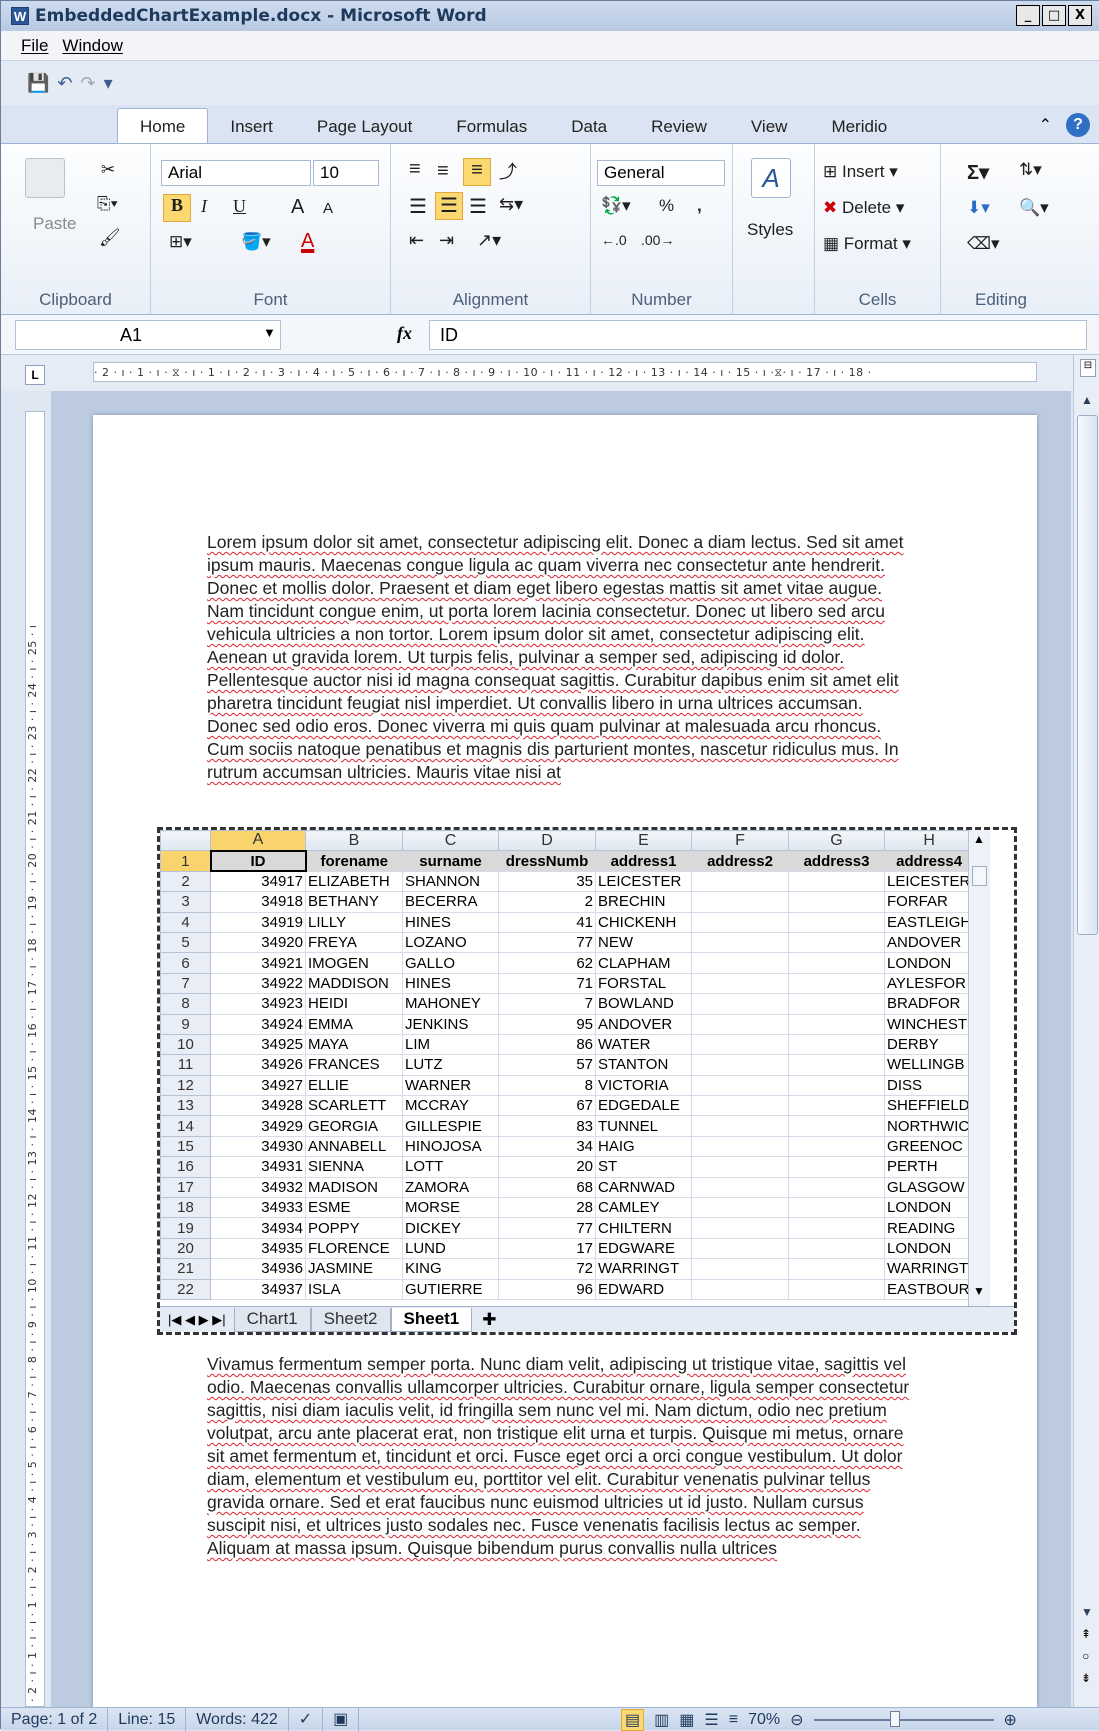 The image size is (1099, 1731). Describe the element at coordinates (185, 922) in the screenshot. I see `row-header: 4` at that location.